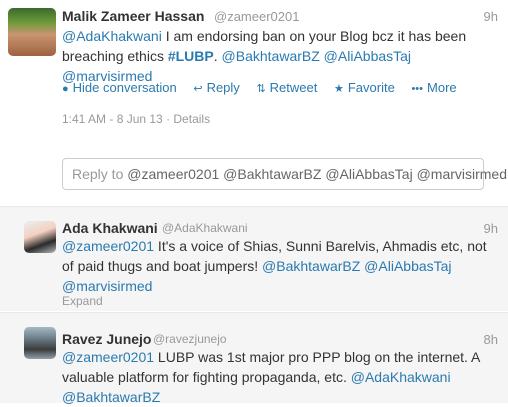 The image size is (508, 407). I want to click on expand-link: Expand, so click(82, 301).